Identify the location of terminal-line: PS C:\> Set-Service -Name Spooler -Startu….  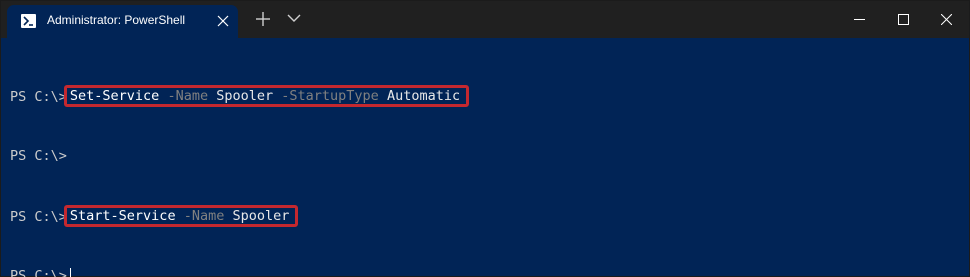
(485, 96).